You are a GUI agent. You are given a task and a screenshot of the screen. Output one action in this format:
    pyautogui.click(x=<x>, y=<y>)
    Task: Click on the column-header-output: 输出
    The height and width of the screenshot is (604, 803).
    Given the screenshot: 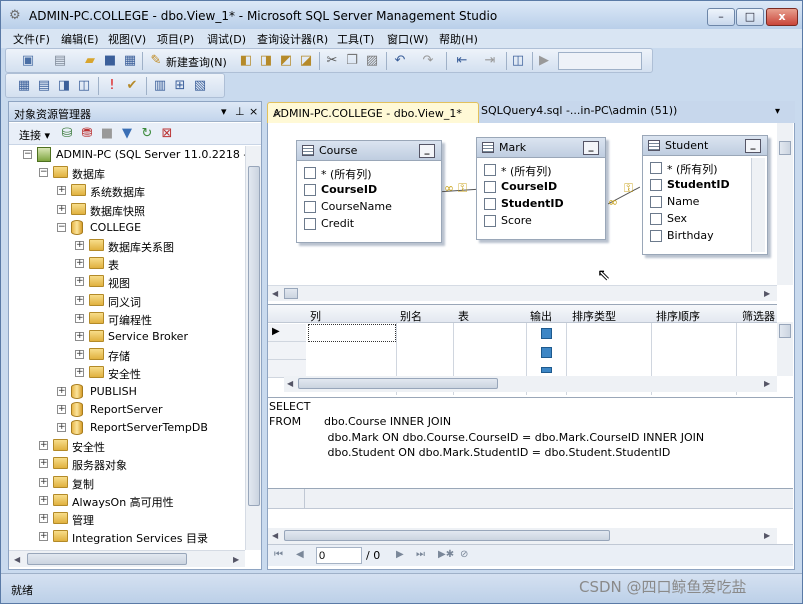 What is the action you would take?
    pyautogui.click(x=541, y=316)
    